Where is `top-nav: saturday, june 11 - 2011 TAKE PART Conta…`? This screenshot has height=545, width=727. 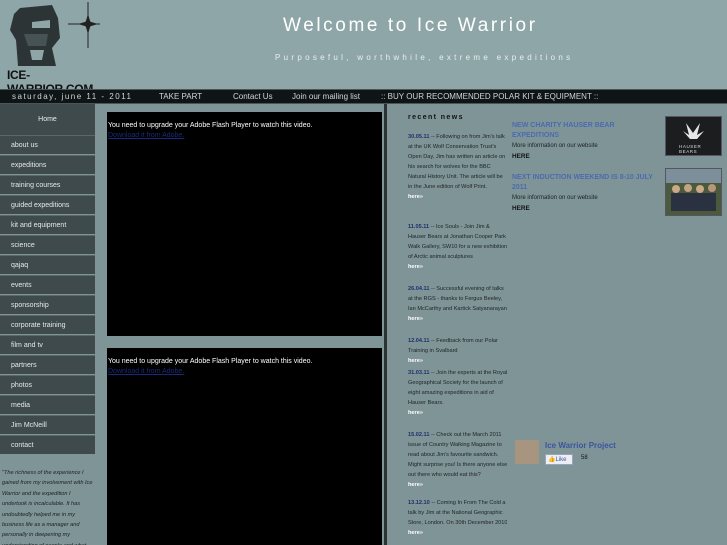 top-nav: saturday, june 11 - 2011 TAKE PART Conta… is located at coordinates (363, 96).